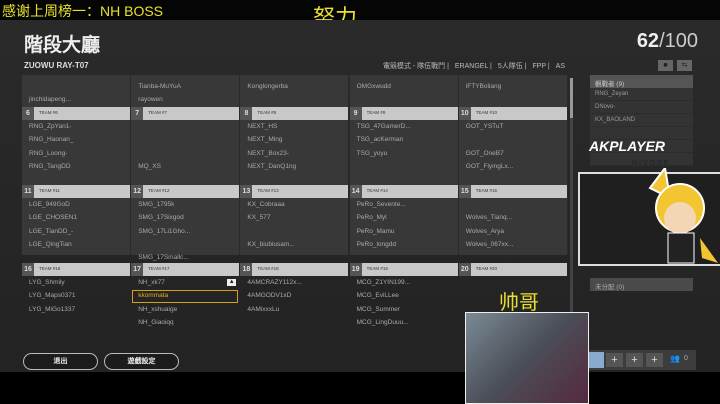  What do you see at coordinates (374, 86) in the screenshot?
I see `player-slot: OMGxwudd` at bounding box center [374, 86].